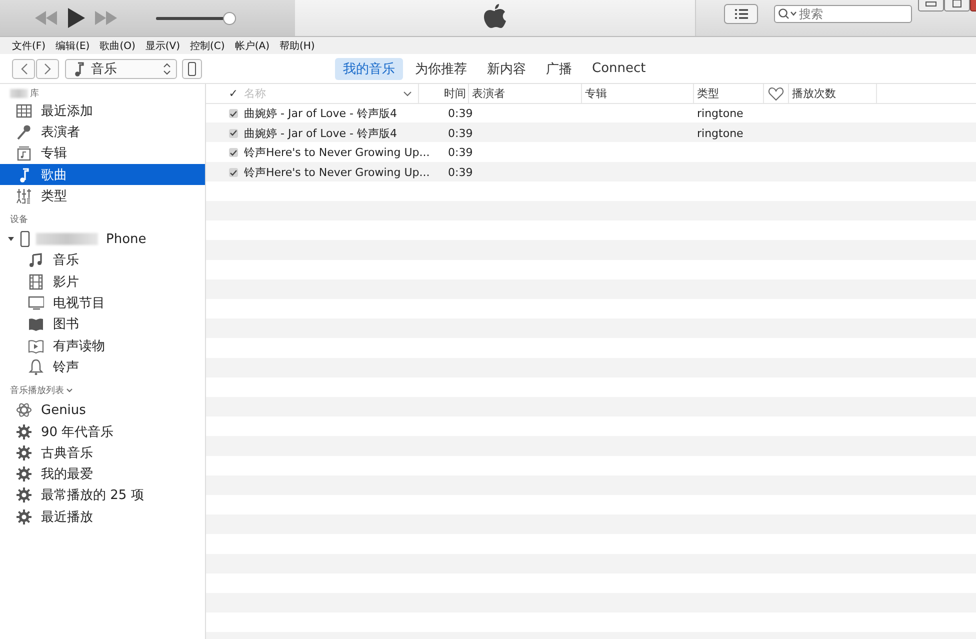 The width and height of the screenshot is (976, 639). What do you see at coordinates (102, 153) in the screenshot?
I see `sidebar-item: 专辑` at bounding box center [102, 153].